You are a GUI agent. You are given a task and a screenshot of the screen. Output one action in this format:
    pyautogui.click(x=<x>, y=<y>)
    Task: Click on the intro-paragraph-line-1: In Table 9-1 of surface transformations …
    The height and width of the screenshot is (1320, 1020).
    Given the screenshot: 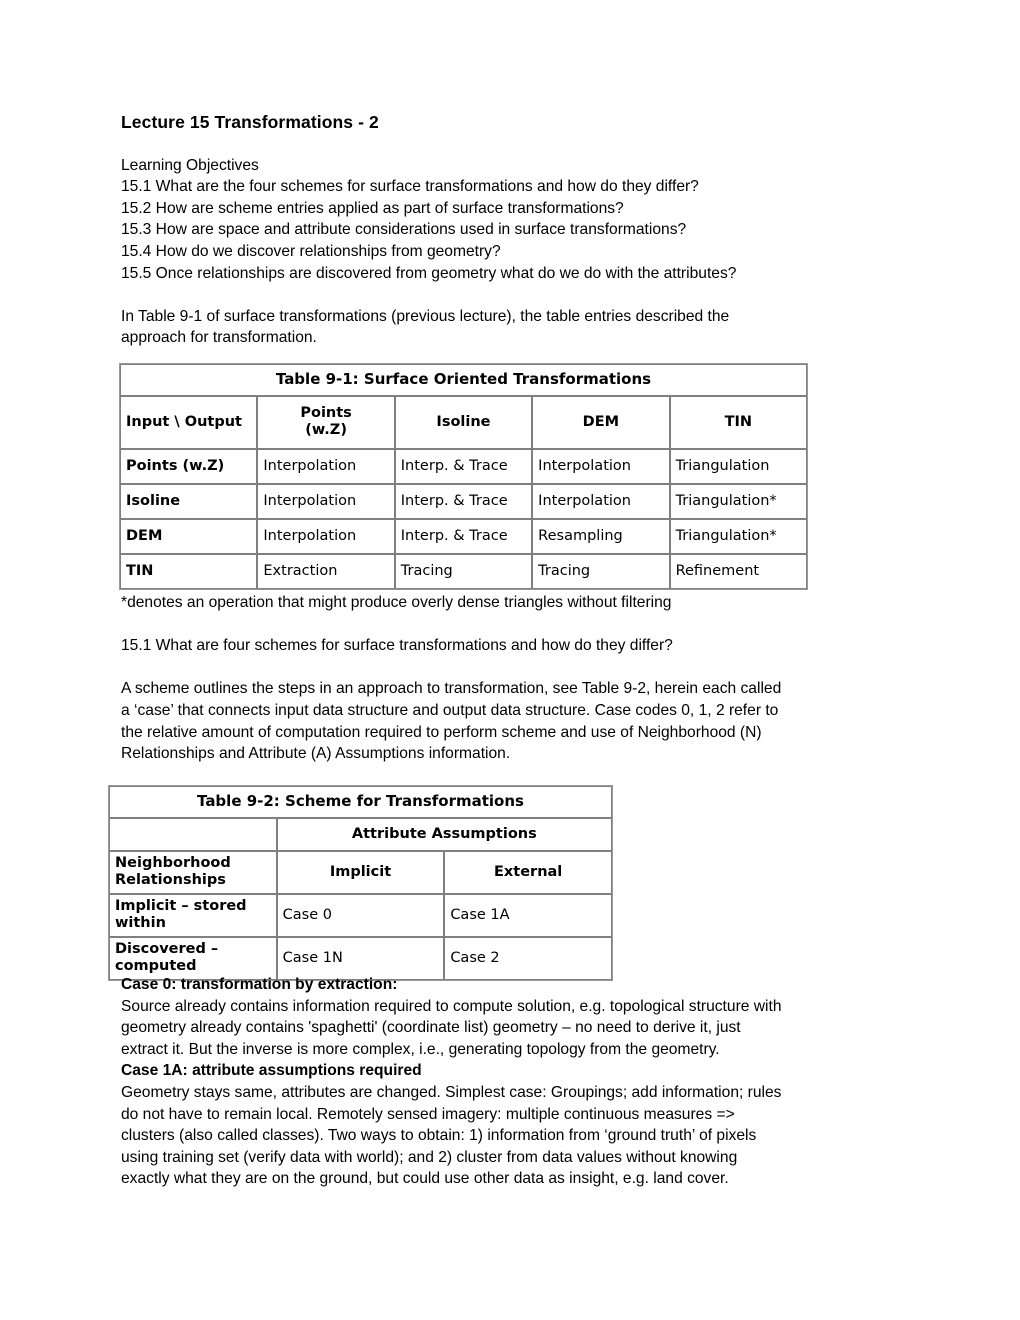 What is the action you would take?
    pyautogui.click(x=425, y=316)
    